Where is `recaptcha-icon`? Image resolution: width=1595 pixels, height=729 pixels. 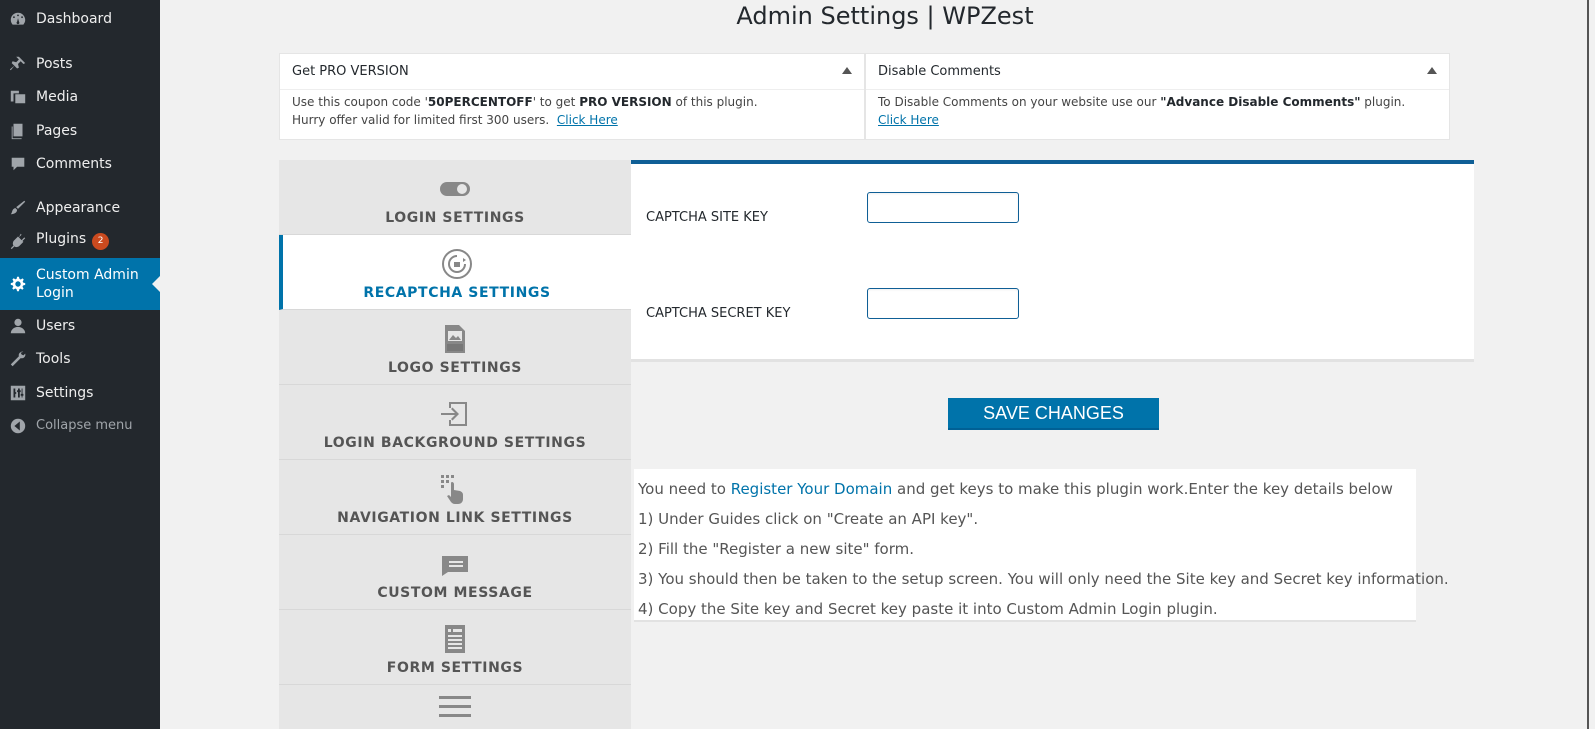 recaptcha-icon is located at coordinates (457, 264).